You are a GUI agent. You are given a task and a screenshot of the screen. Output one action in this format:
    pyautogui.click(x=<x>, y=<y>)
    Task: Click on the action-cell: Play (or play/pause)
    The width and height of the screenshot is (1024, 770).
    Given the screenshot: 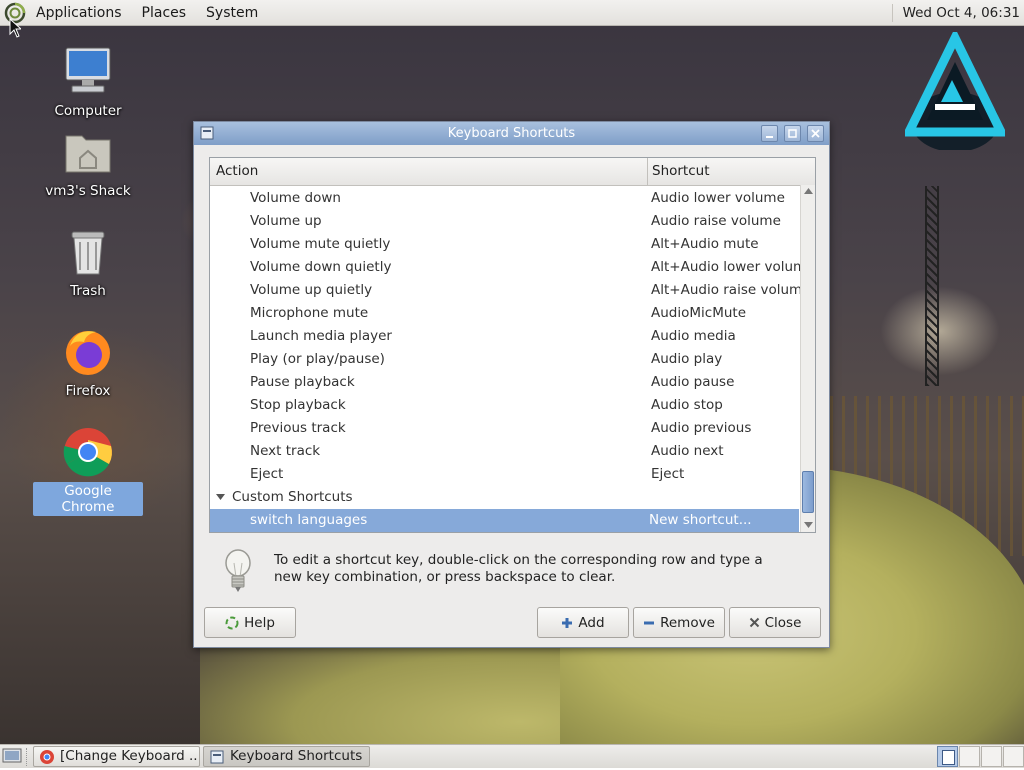 What is the action you would take?
    pyautogui.click(x=317, y=359)
    